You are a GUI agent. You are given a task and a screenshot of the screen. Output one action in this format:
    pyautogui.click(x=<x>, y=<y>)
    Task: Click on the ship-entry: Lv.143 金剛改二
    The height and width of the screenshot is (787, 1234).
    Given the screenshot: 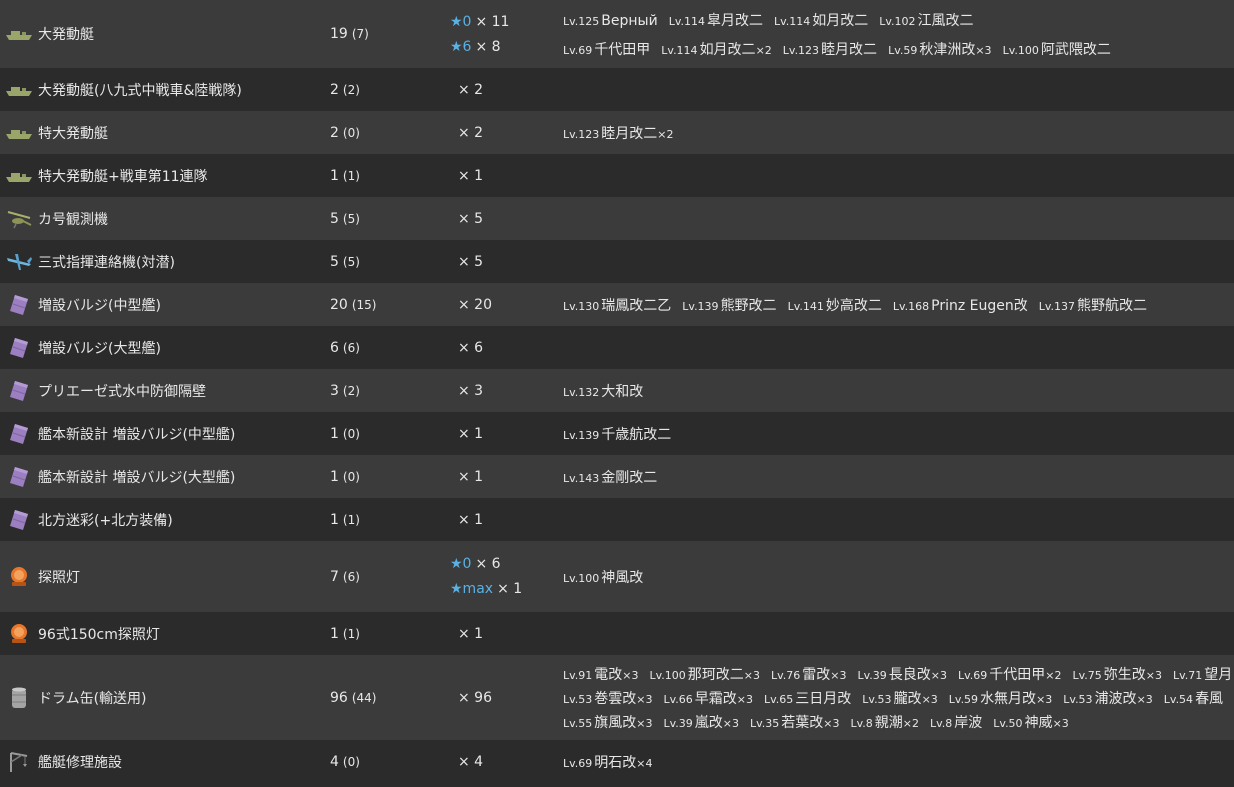 What is the action you would take?
    pyautogui.click(x=610, y=477)
    